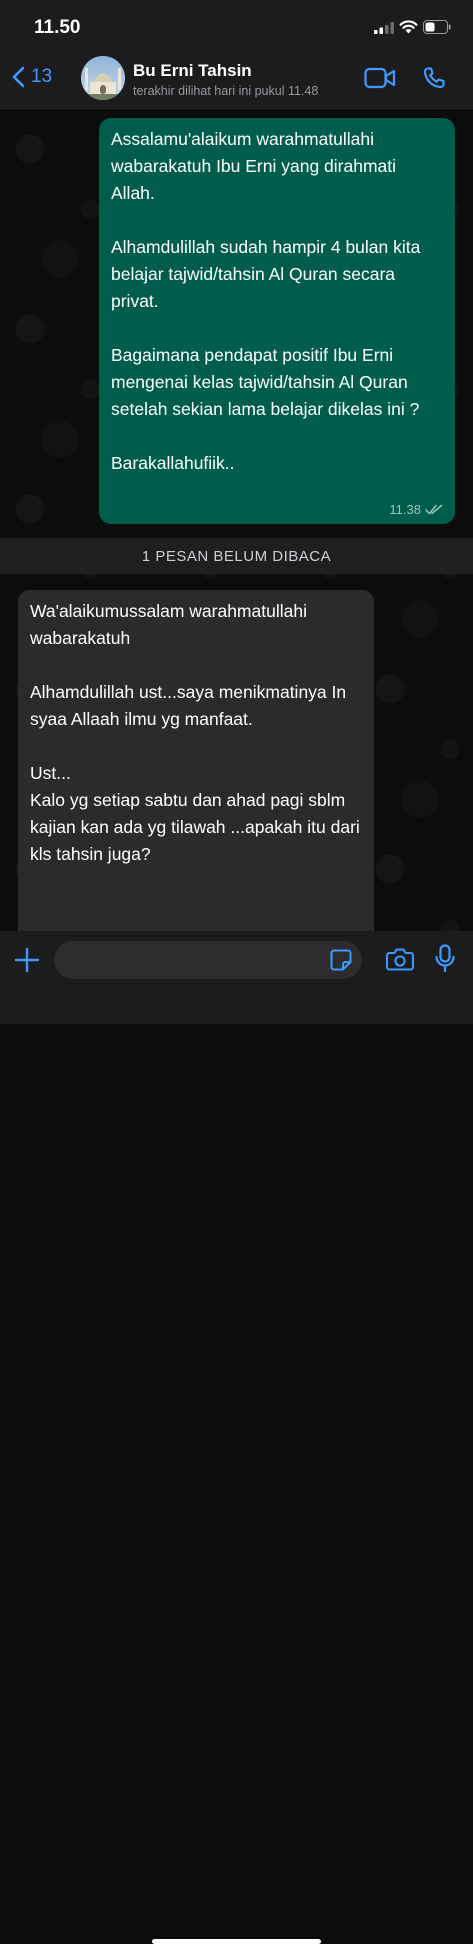 This screenshot has height=1944, width=473. I want to click on camera-icon, so click(400, 959).